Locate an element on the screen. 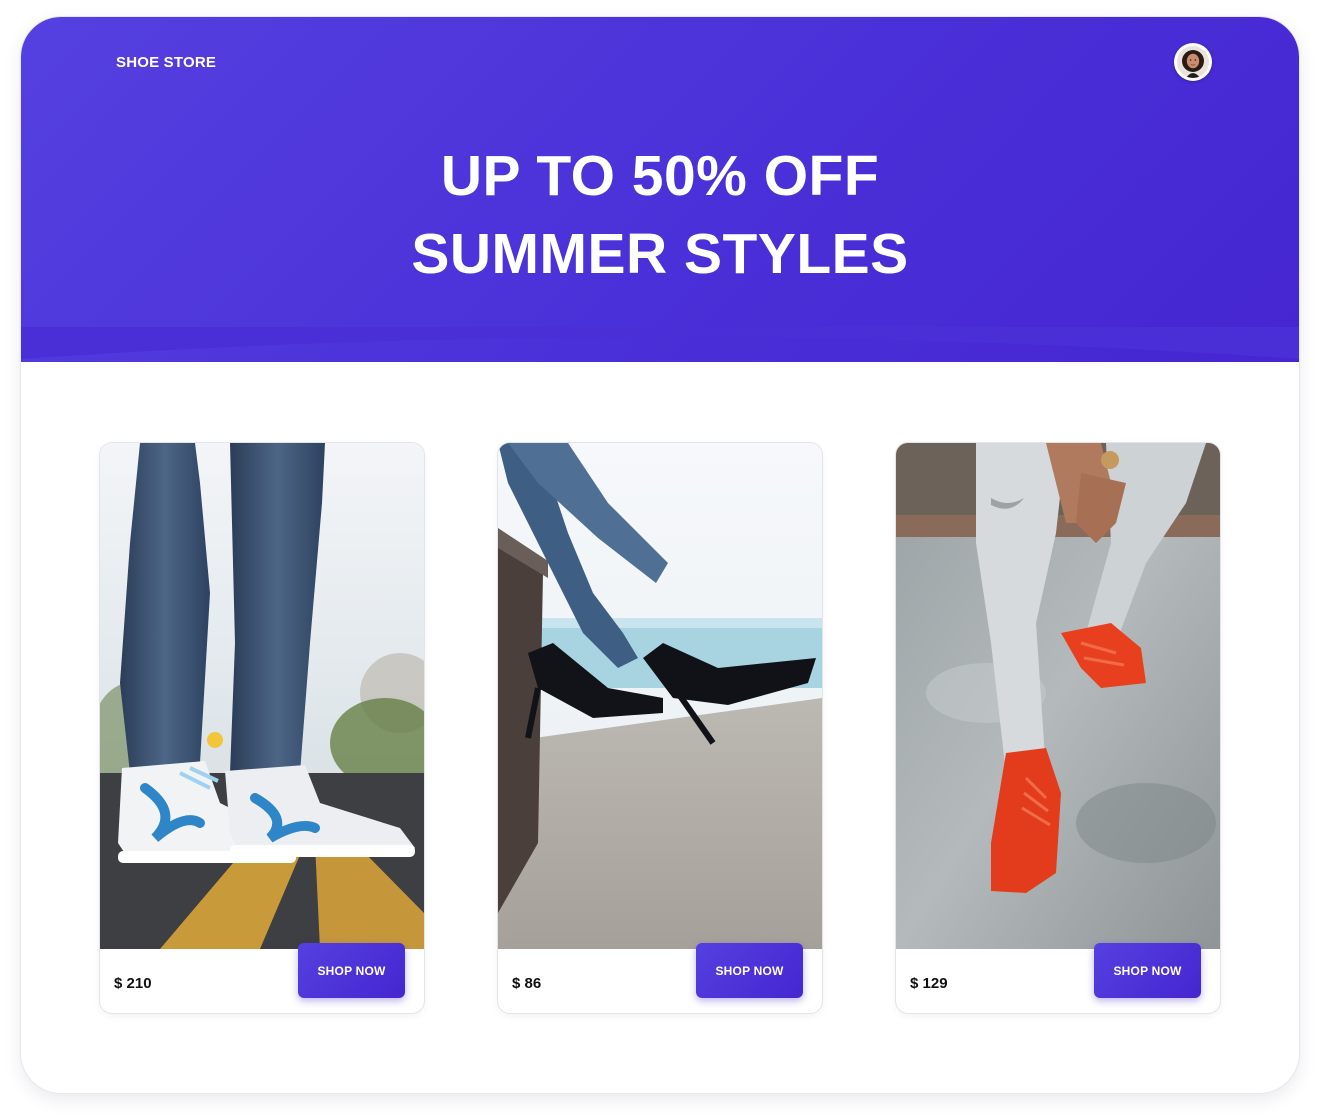  product-image-red-sneakers is located at coordinates (1058, 696).